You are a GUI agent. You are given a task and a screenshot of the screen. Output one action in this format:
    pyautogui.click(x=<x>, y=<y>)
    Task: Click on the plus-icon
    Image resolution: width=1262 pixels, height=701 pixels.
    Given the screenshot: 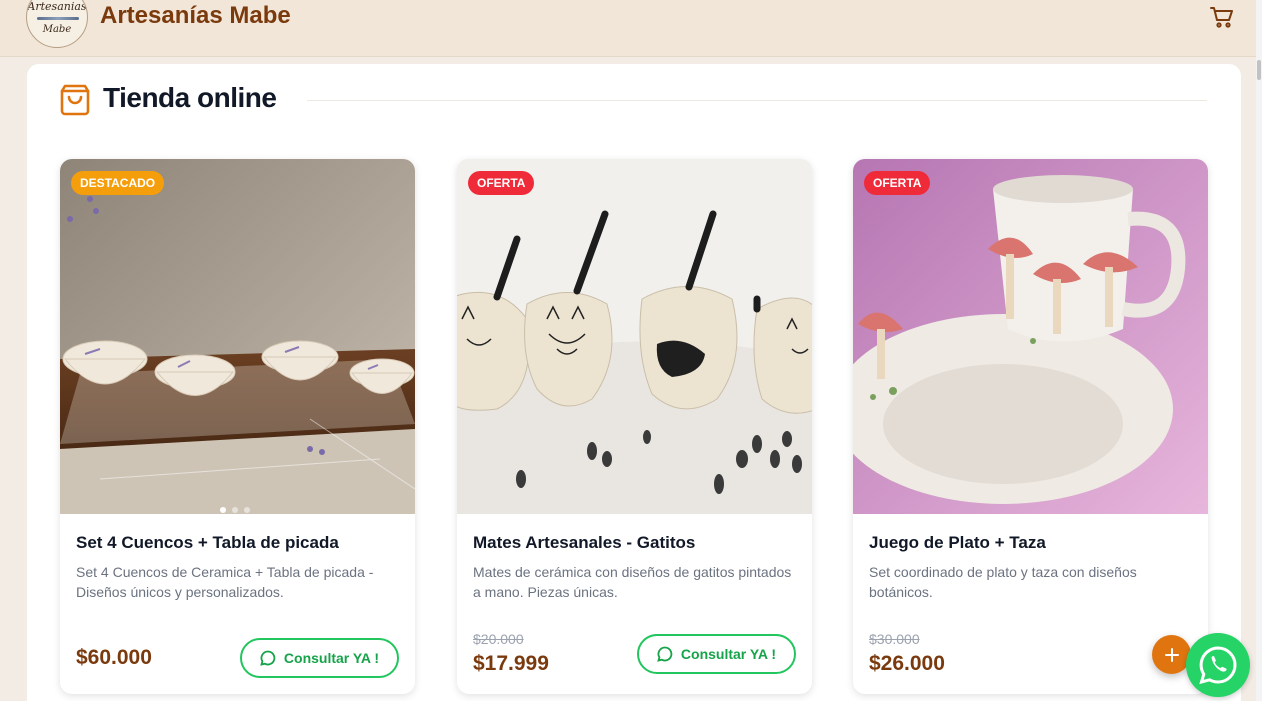 What is the action you would take?
    pyautogui.click(x=1171, y=654)
    